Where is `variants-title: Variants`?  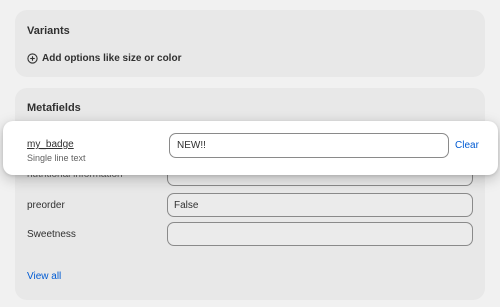 variants-title: Variants is located at coordinates (48, 31).